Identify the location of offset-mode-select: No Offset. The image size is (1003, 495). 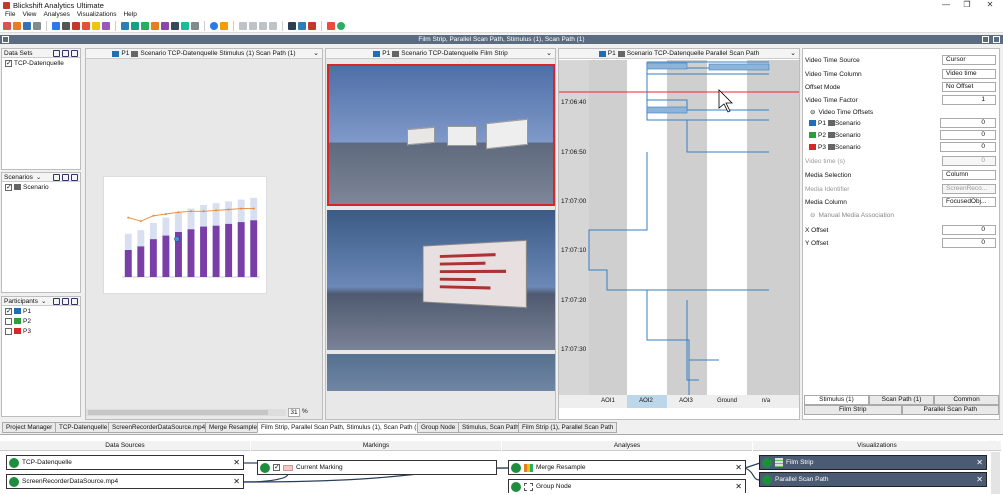
(969, 87).